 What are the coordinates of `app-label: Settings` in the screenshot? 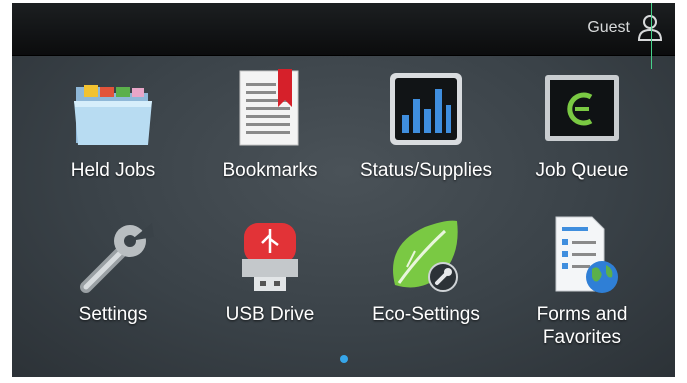 It's located at (113, 314).